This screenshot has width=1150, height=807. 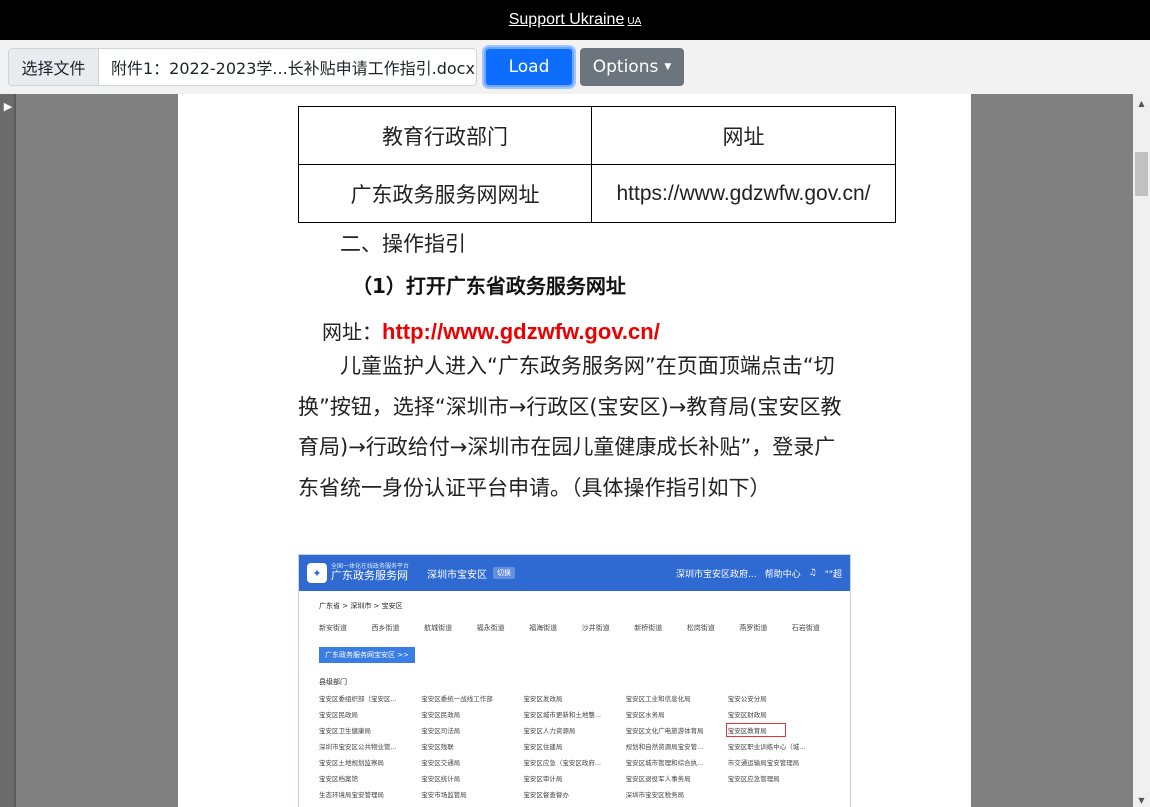 I want to click on department-item: 生态环境局宝安管理局, so click(x=351, y=795).